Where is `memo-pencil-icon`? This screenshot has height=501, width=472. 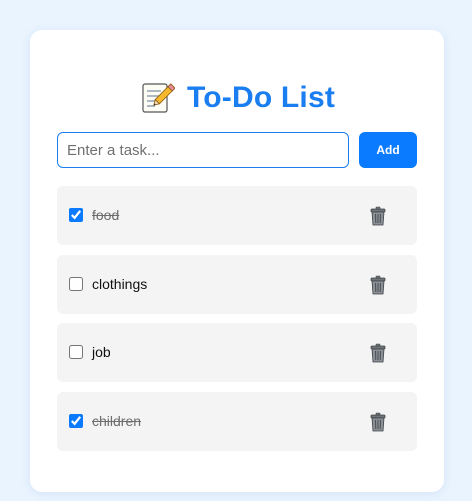 memo-pencil-icon is located at coordinates (157, 98).